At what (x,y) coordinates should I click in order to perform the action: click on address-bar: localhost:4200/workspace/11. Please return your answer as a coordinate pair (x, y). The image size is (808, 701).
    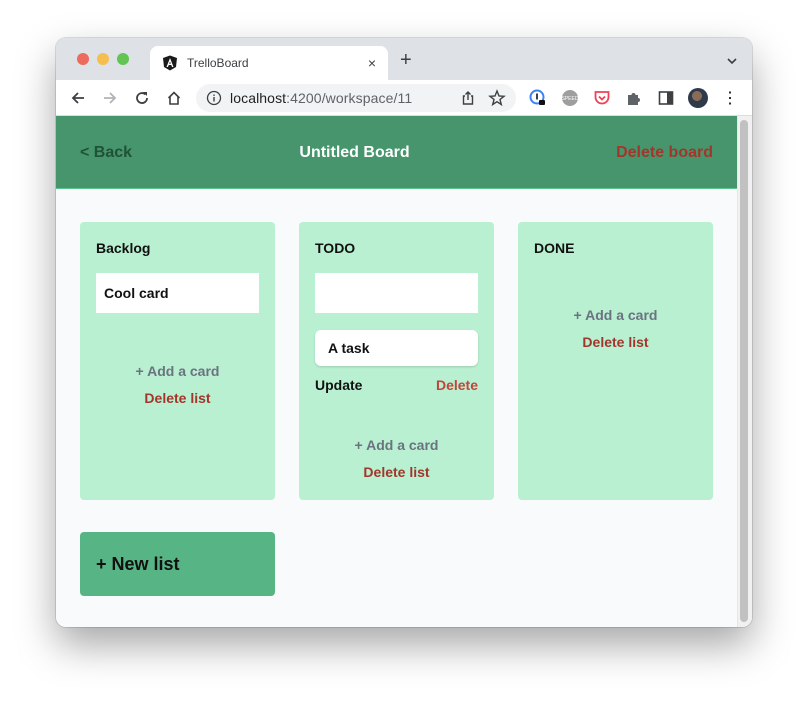
    Looking at the image, I should click on (356, 98).